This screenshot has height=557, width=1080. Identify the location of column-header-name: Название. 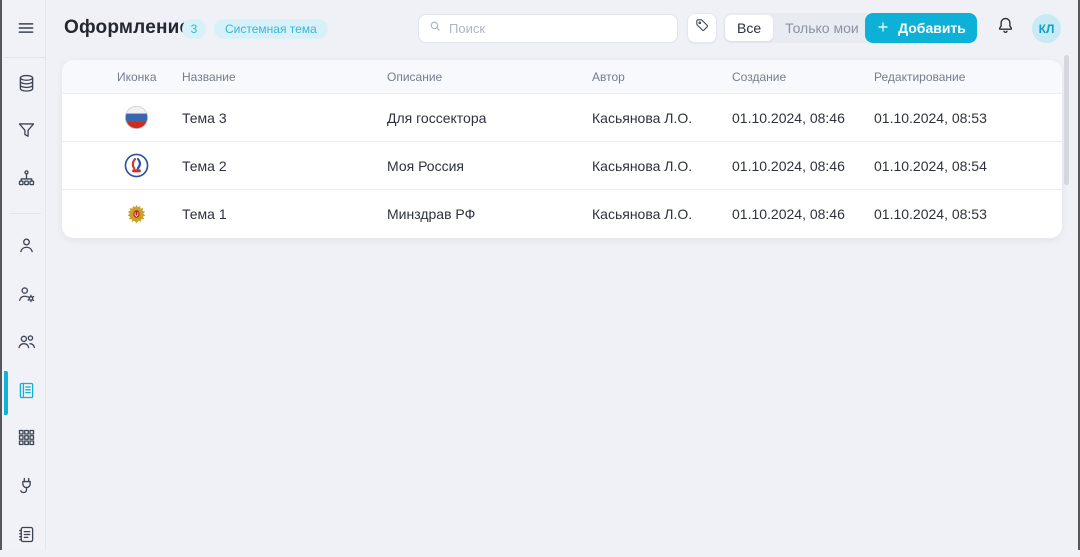
(209, 76).